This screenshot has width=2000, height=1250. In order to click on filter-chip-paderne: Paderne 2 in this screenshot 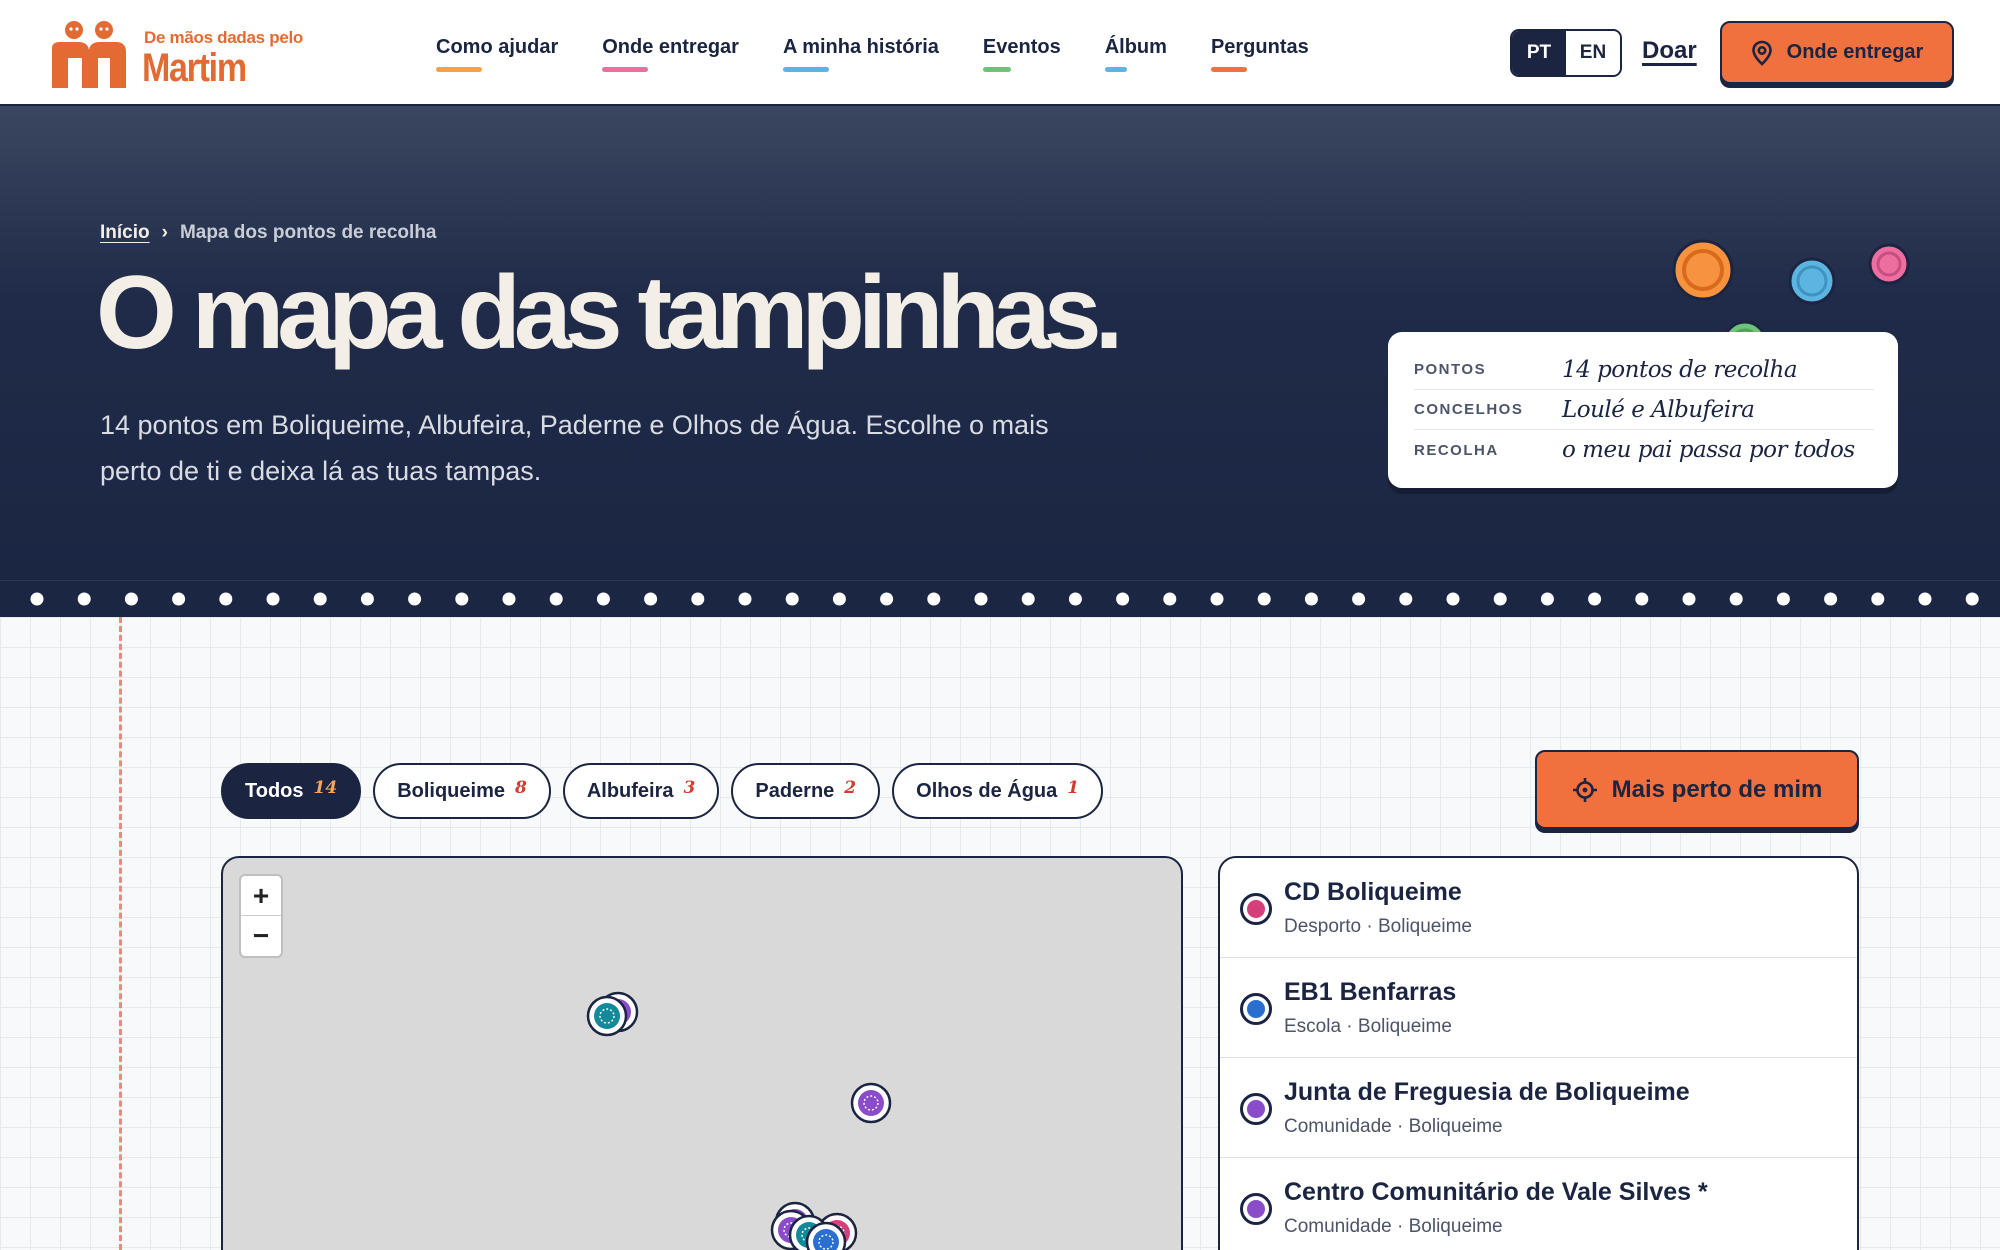, I will do `click(806, 791)`.